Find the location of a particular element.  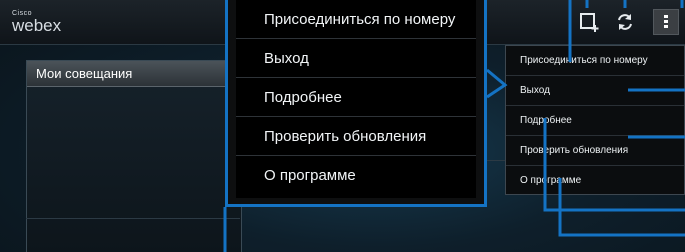

overflow-menu-button is located at coordinates (666, 22).